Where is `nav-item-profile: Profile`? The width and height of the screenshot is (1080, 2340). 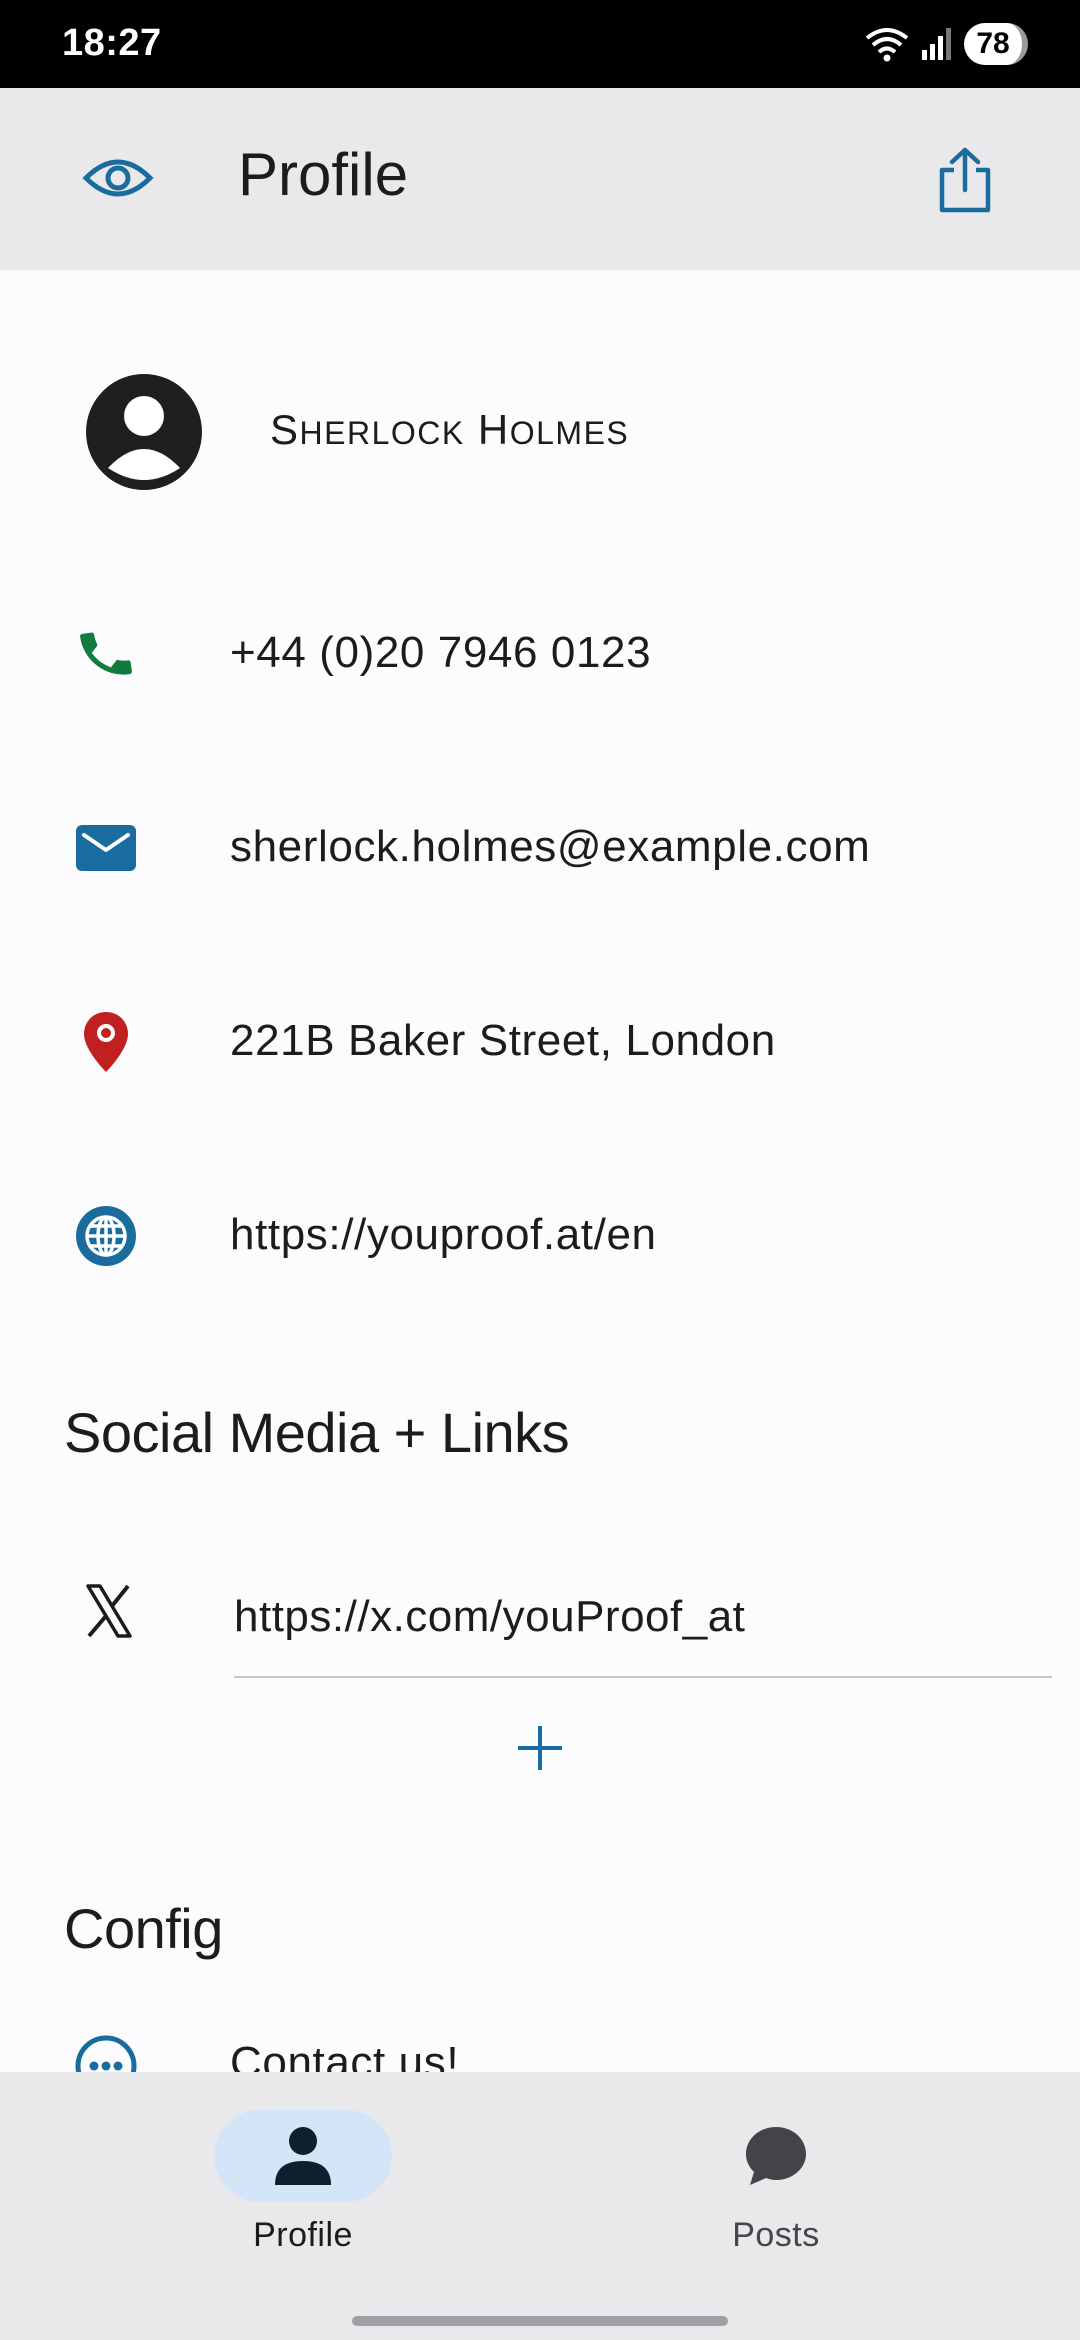
nav-item-profile: Profile is located at coordinates (303, 2182).